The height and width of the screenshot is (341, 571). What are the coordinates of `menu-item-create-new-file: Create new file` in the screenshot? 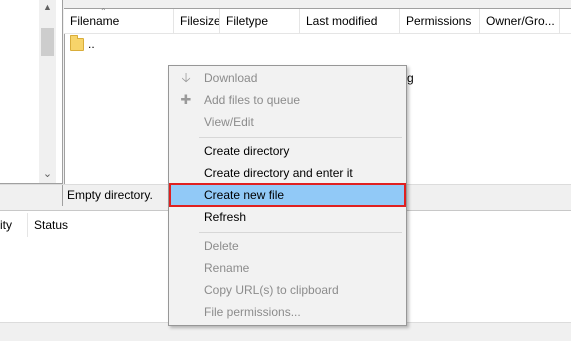 It's located at (287, 195).